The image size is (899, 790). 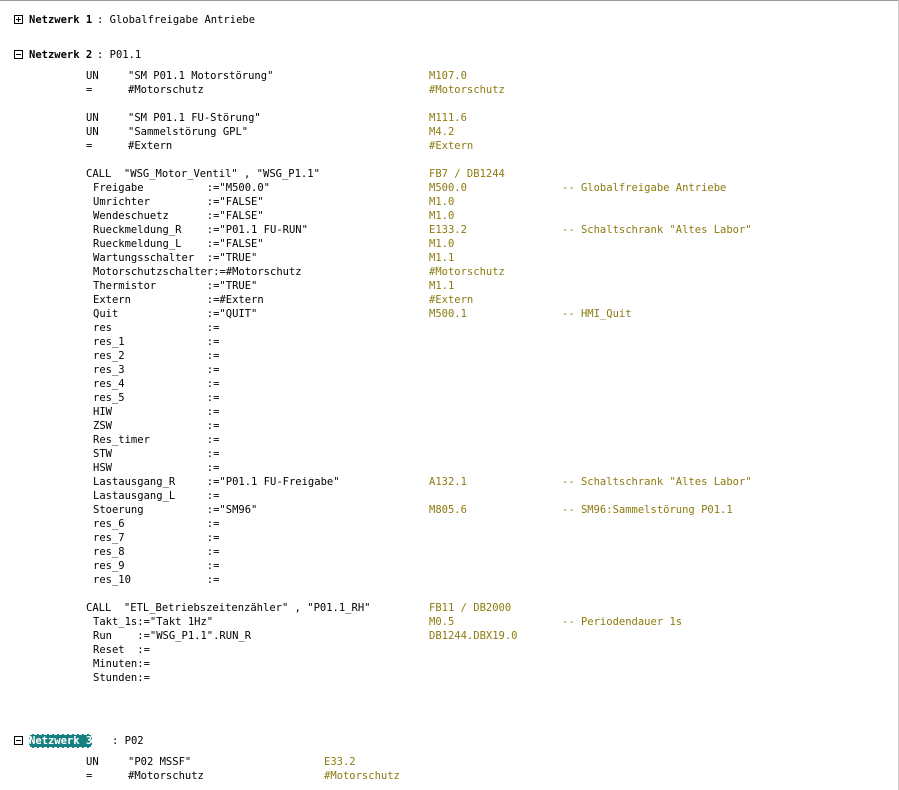 I want to click on parameter-line: res_1 :=, so click(x=449, y=342).